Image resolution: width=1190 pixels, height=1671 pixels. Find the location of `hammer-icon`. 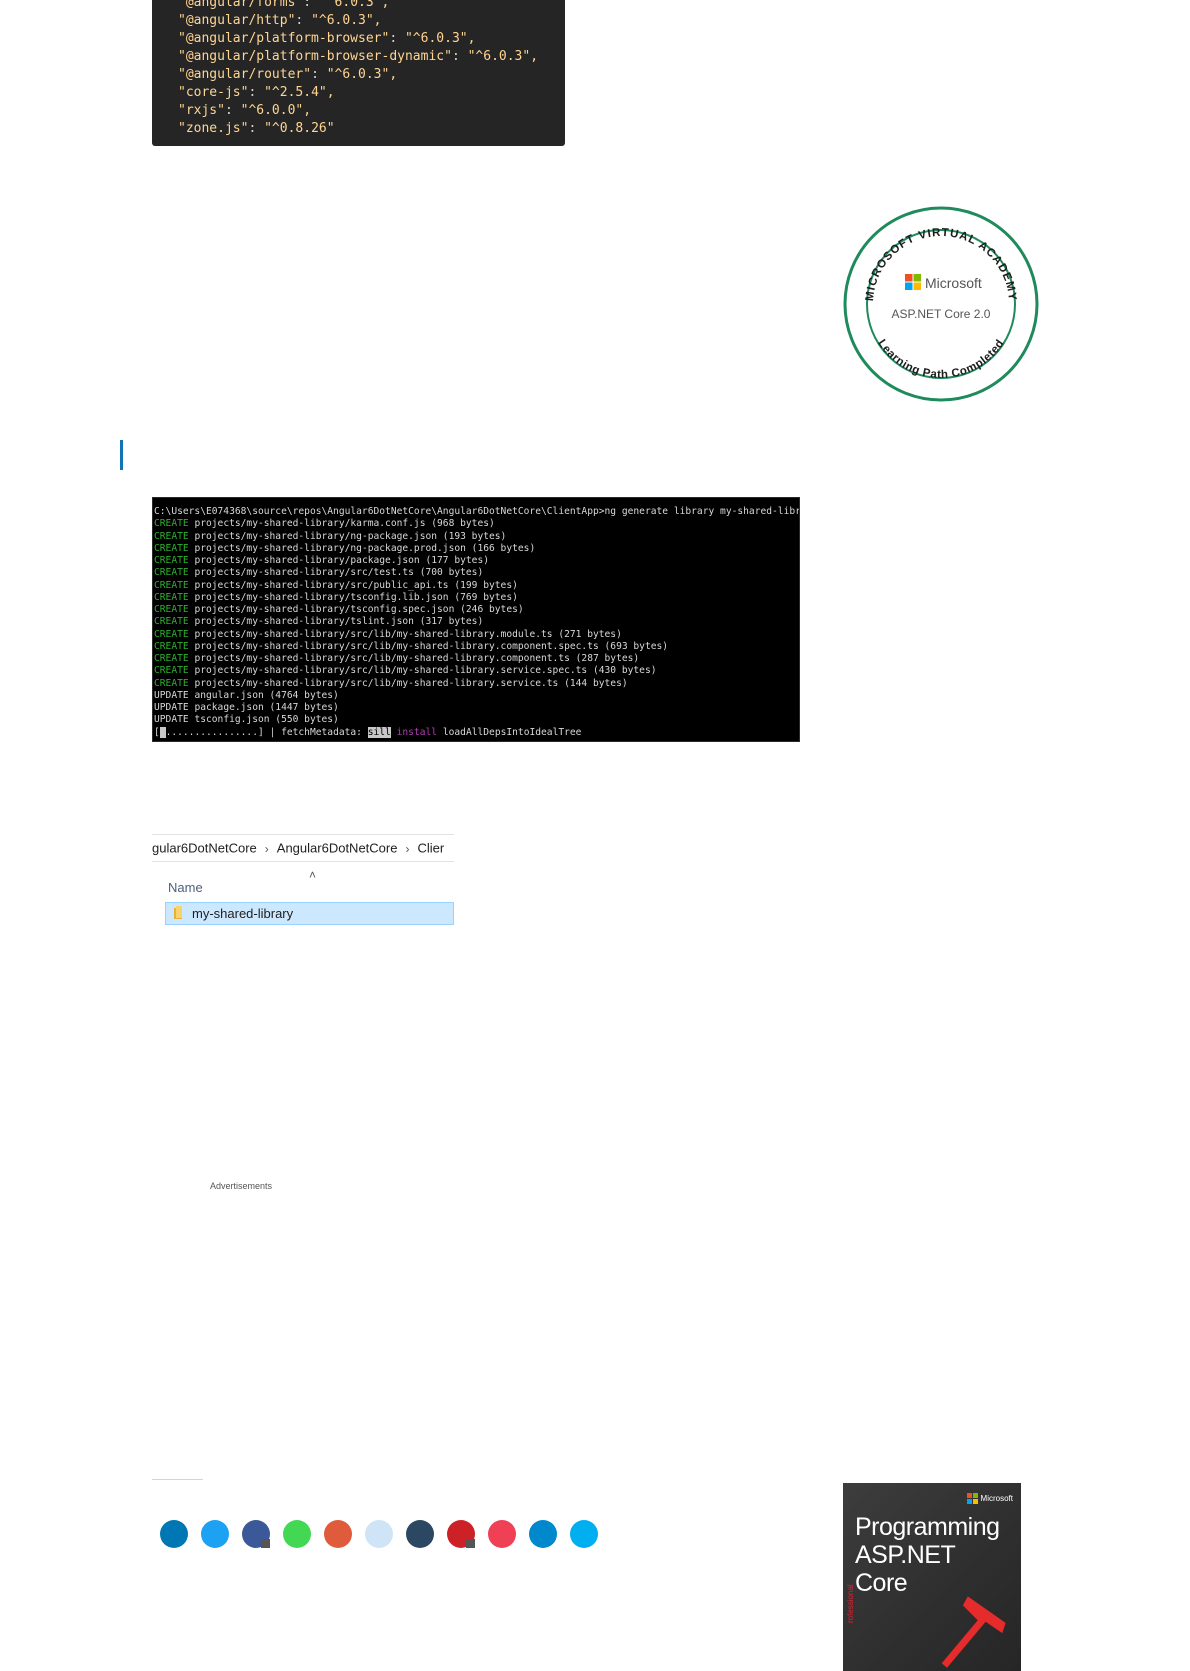

hammer-icon is located at coordinates (973, 1632).